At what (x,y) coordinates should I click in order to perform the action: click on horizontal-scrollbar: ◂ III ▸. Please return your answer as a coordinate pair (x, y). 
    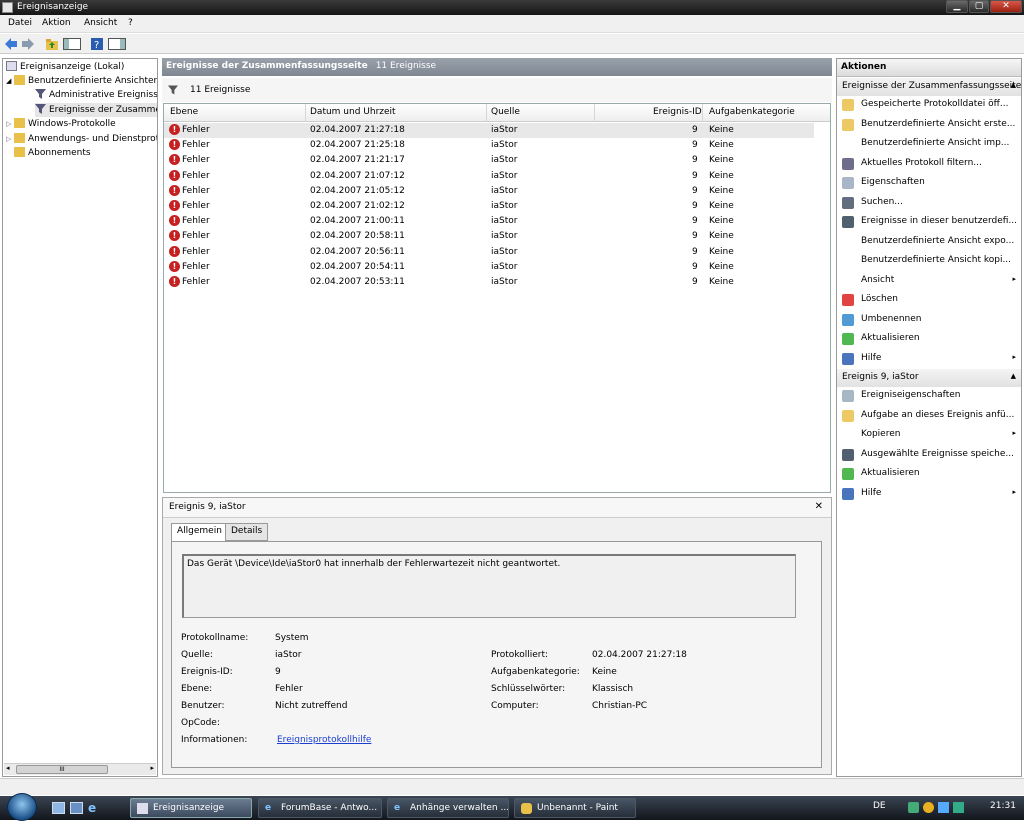
    Looking at the image, I should click on (80, 769).